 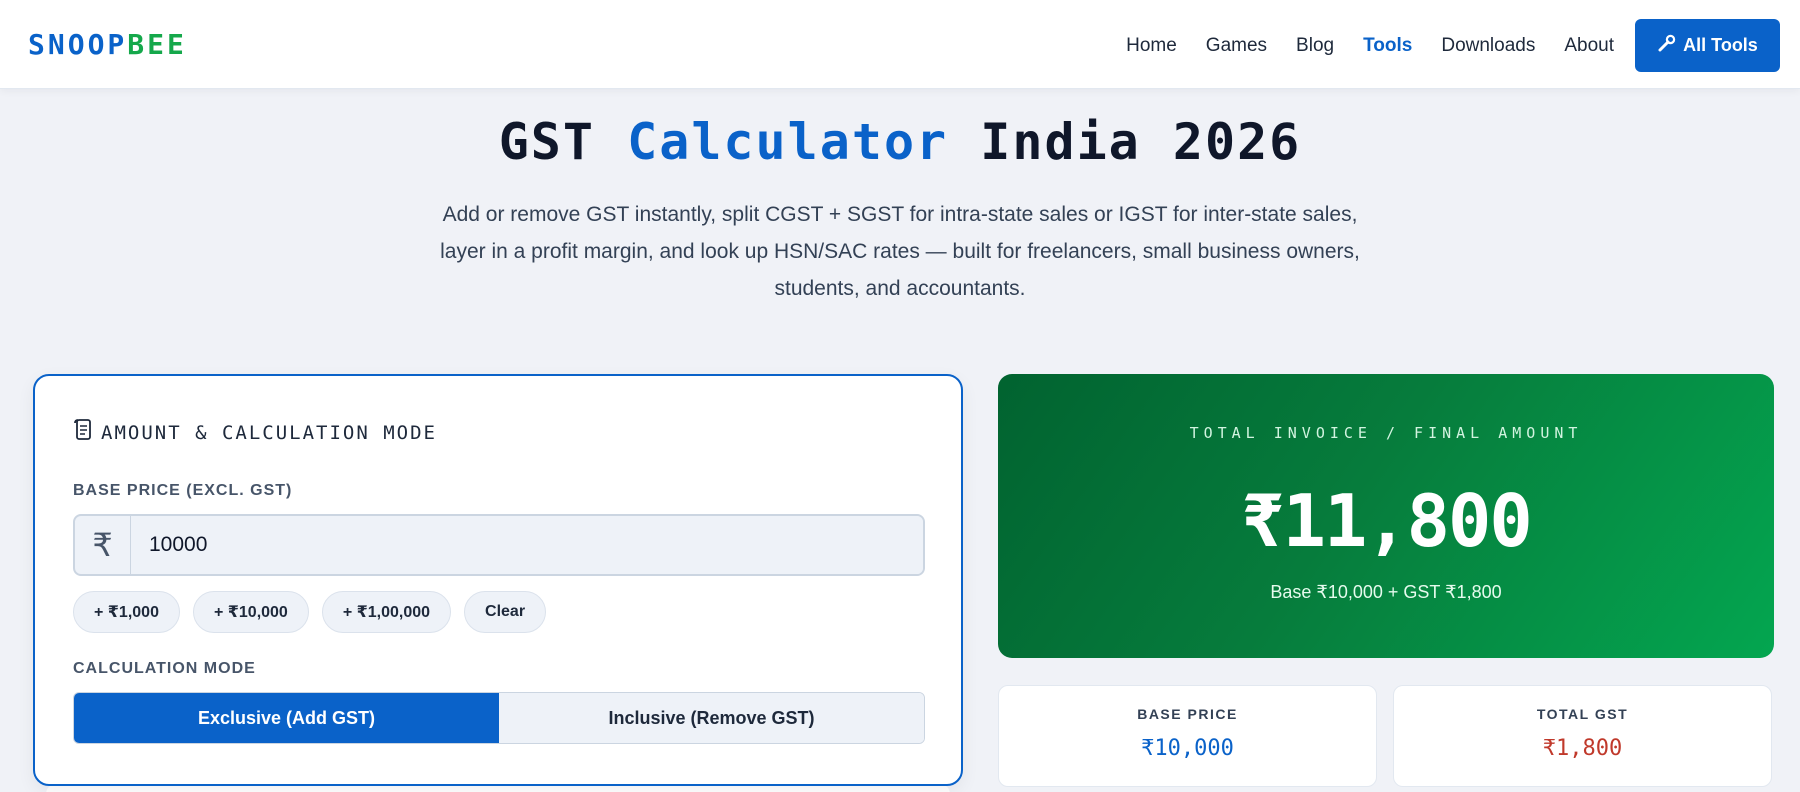 I want to click on nav-downloads-link: Downloads, so click(x=1488, y=46).